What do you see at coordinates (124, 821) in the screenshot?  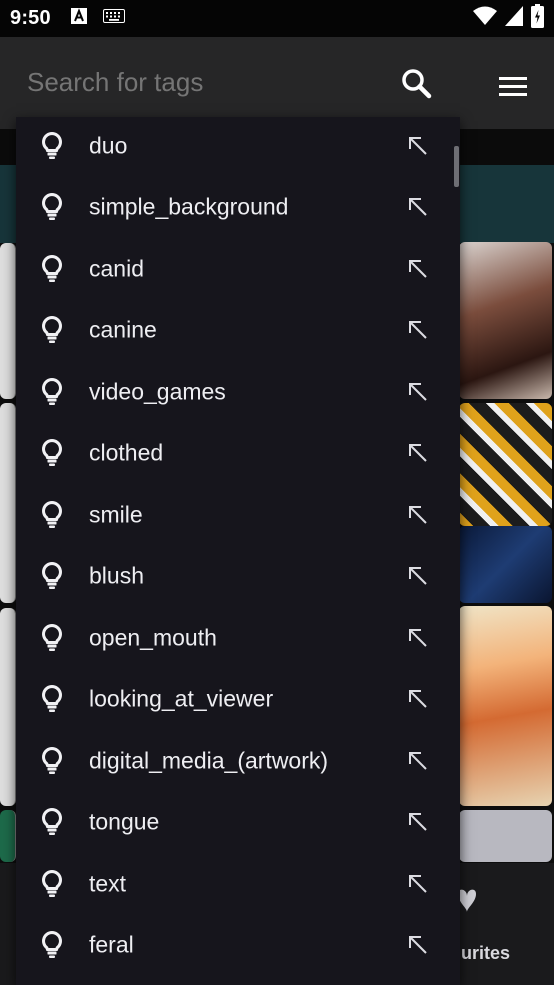 I see `suggestion-label: tongue` at bounding box center [124, 821].